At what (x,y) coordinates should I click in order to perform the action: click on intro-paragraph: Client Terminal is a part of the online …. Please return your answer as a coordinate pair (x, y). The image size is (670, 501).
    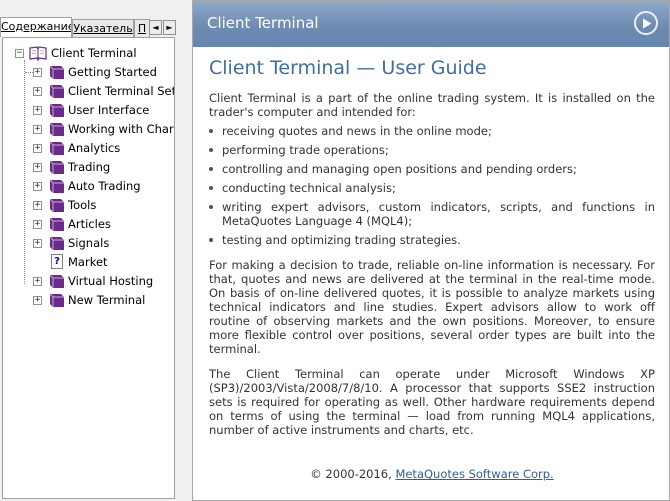
    Looking at the image, I should click on (432, 105).